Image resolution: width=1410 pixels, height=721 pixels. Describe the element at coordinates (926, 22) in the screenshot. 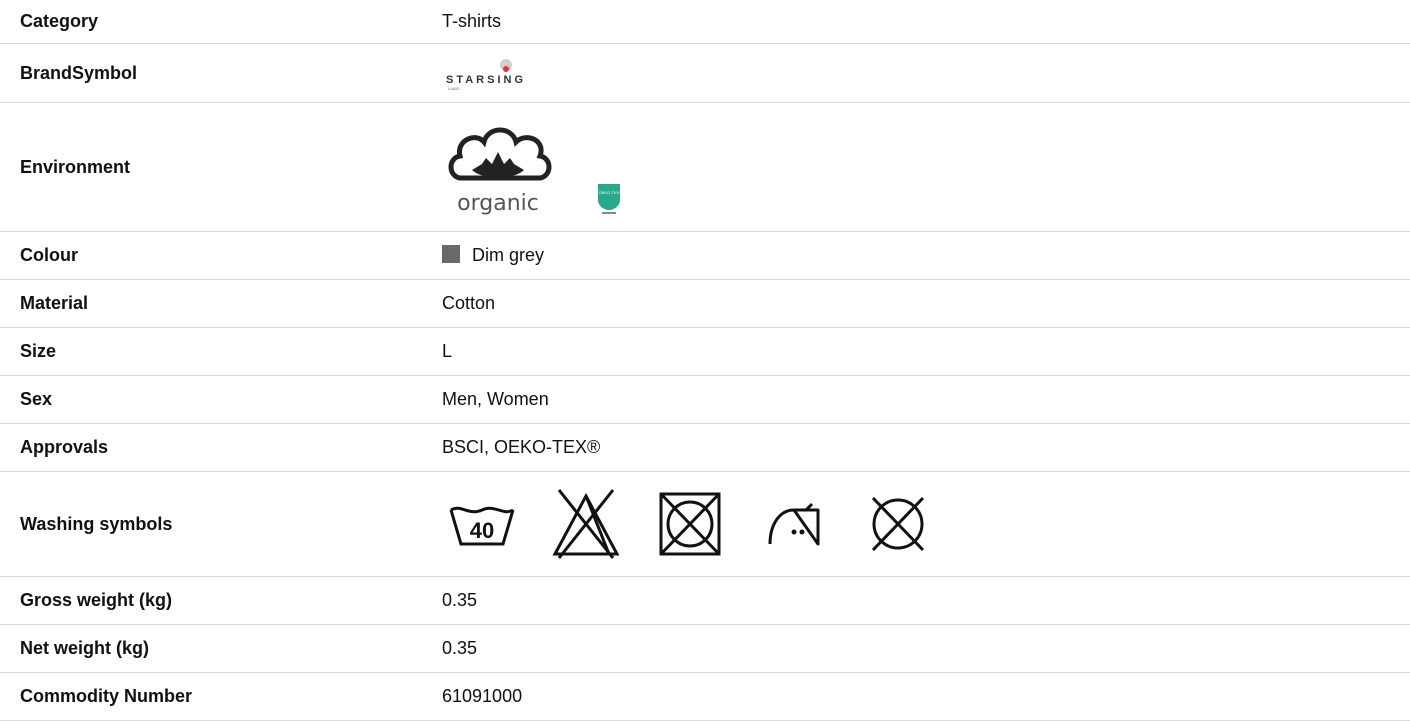

I see `spec-value: T-shirts` at that location.